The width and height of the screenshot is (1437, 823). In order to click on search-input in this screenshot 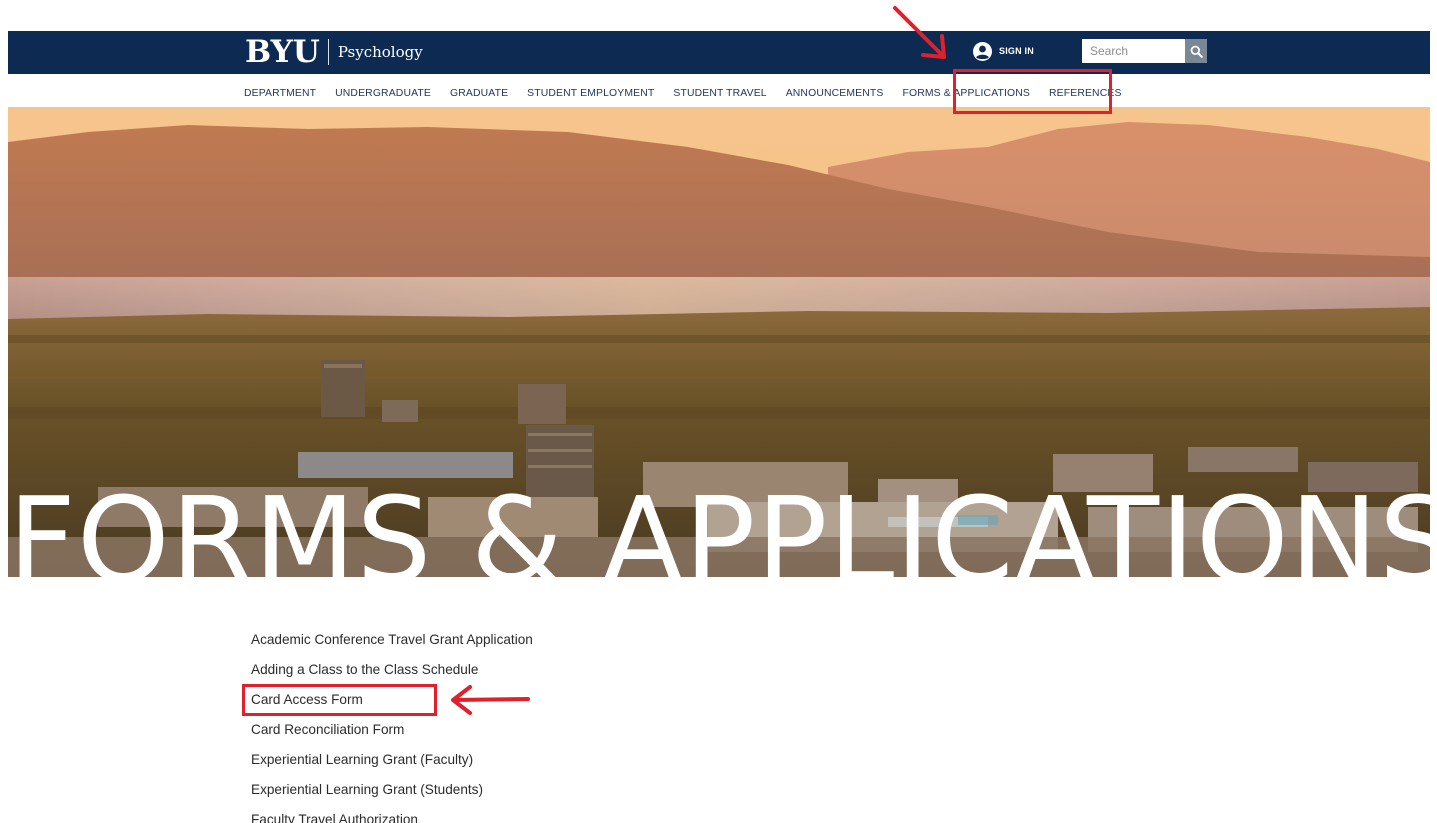, I will do `click(1133, 51)`.